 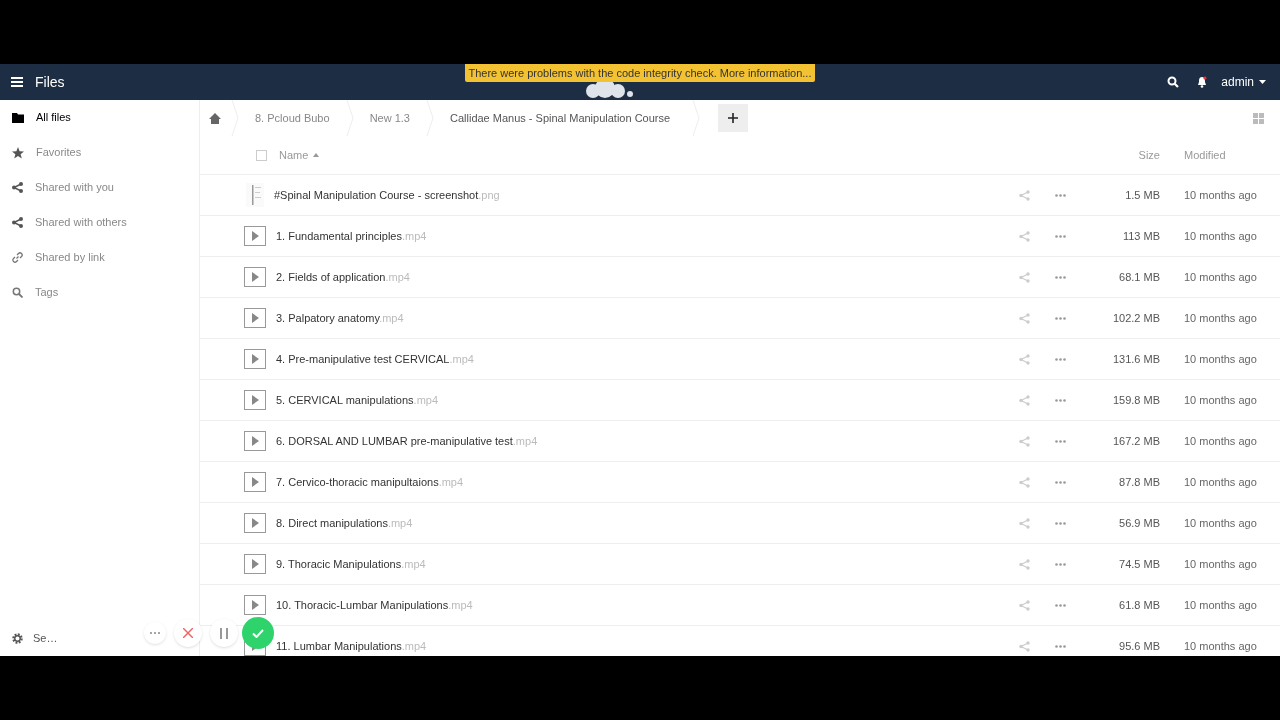 What do you see at coordinates (99, 292) in the screenshot?
I see `sidebar-item: Tags` at bounding box center [99, 292].